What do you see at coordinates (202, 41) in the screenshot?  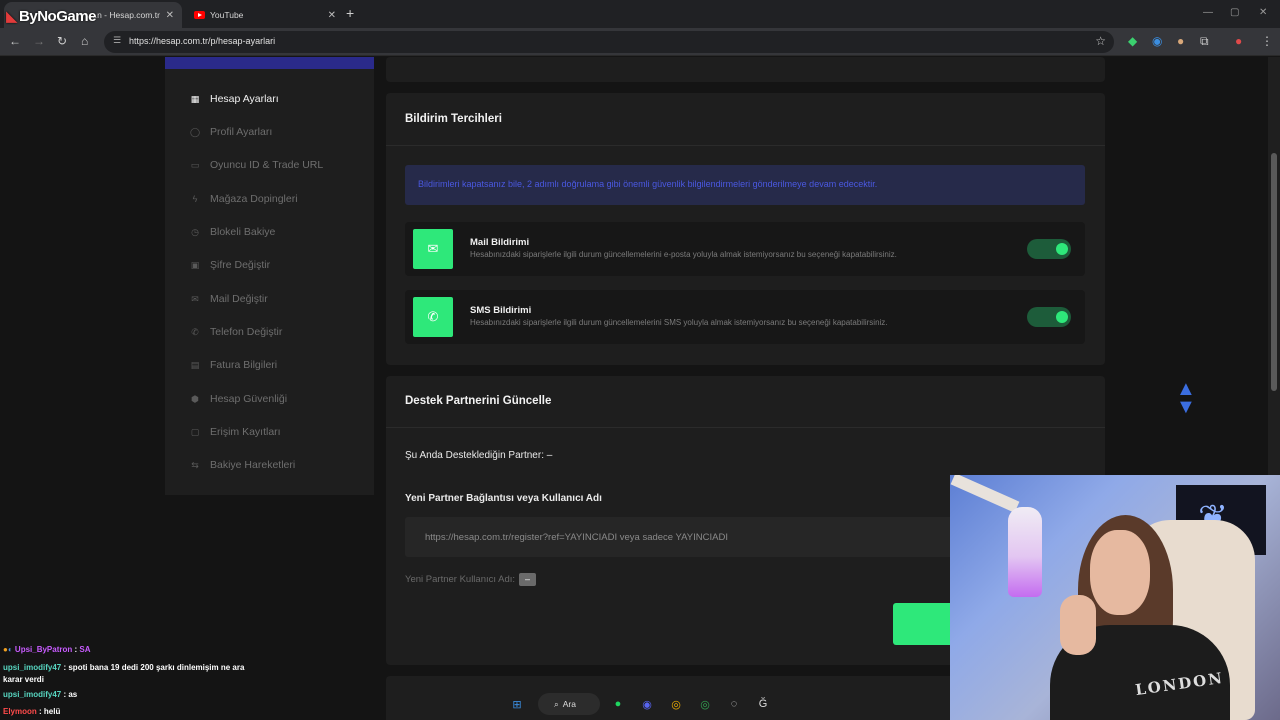 I see `url-text: https://hesap.com.tr/p/hesap-ayarlari` at bounding box center [202, 41].